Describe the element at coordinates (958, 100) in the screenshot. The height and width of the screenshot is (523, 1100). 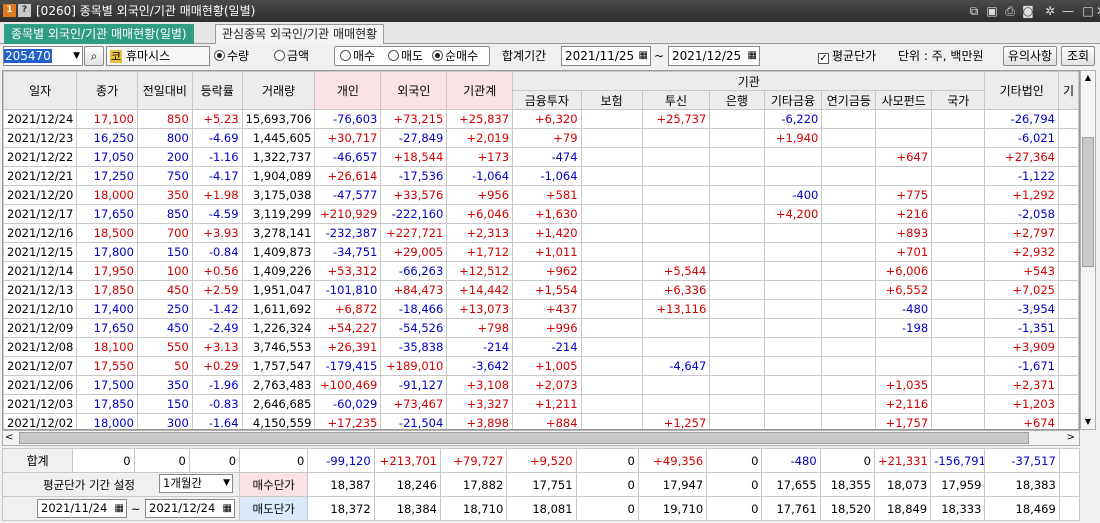
I see `col-nation: 국가` at that location.